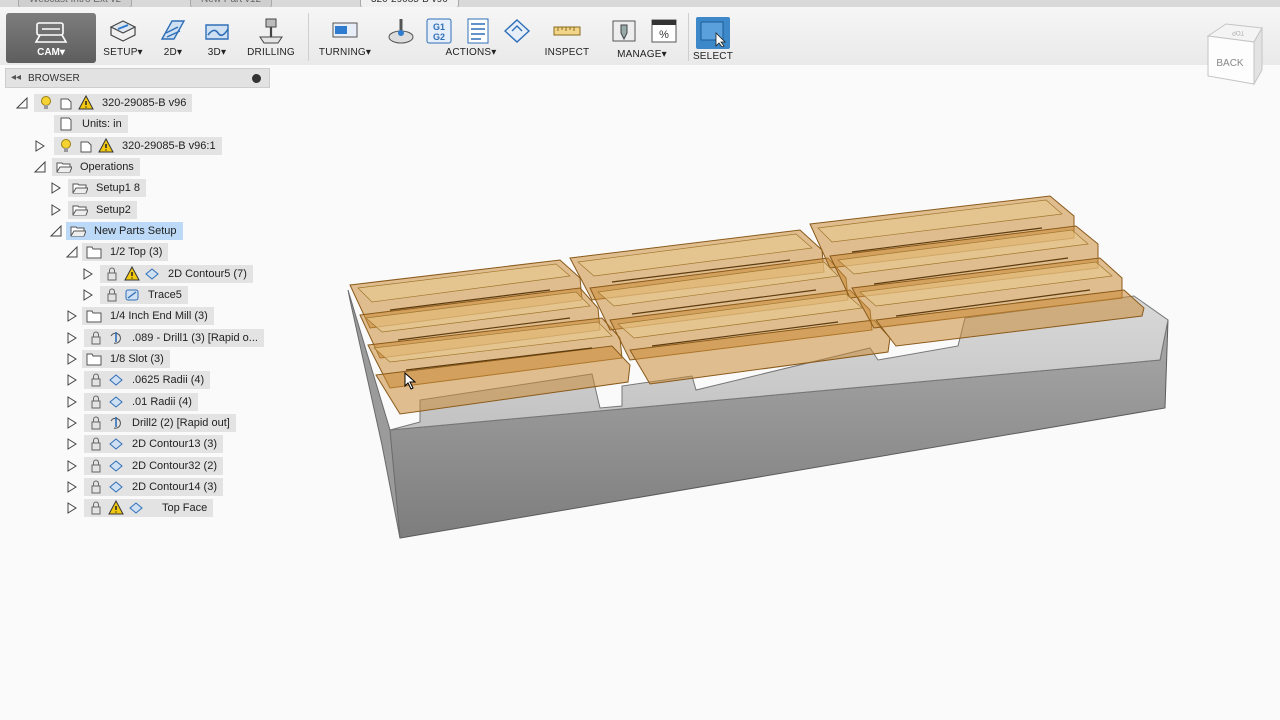  Describe the element at coordinates (713, 33) in the screenshot. I see `select-arrow-icon` at that location.